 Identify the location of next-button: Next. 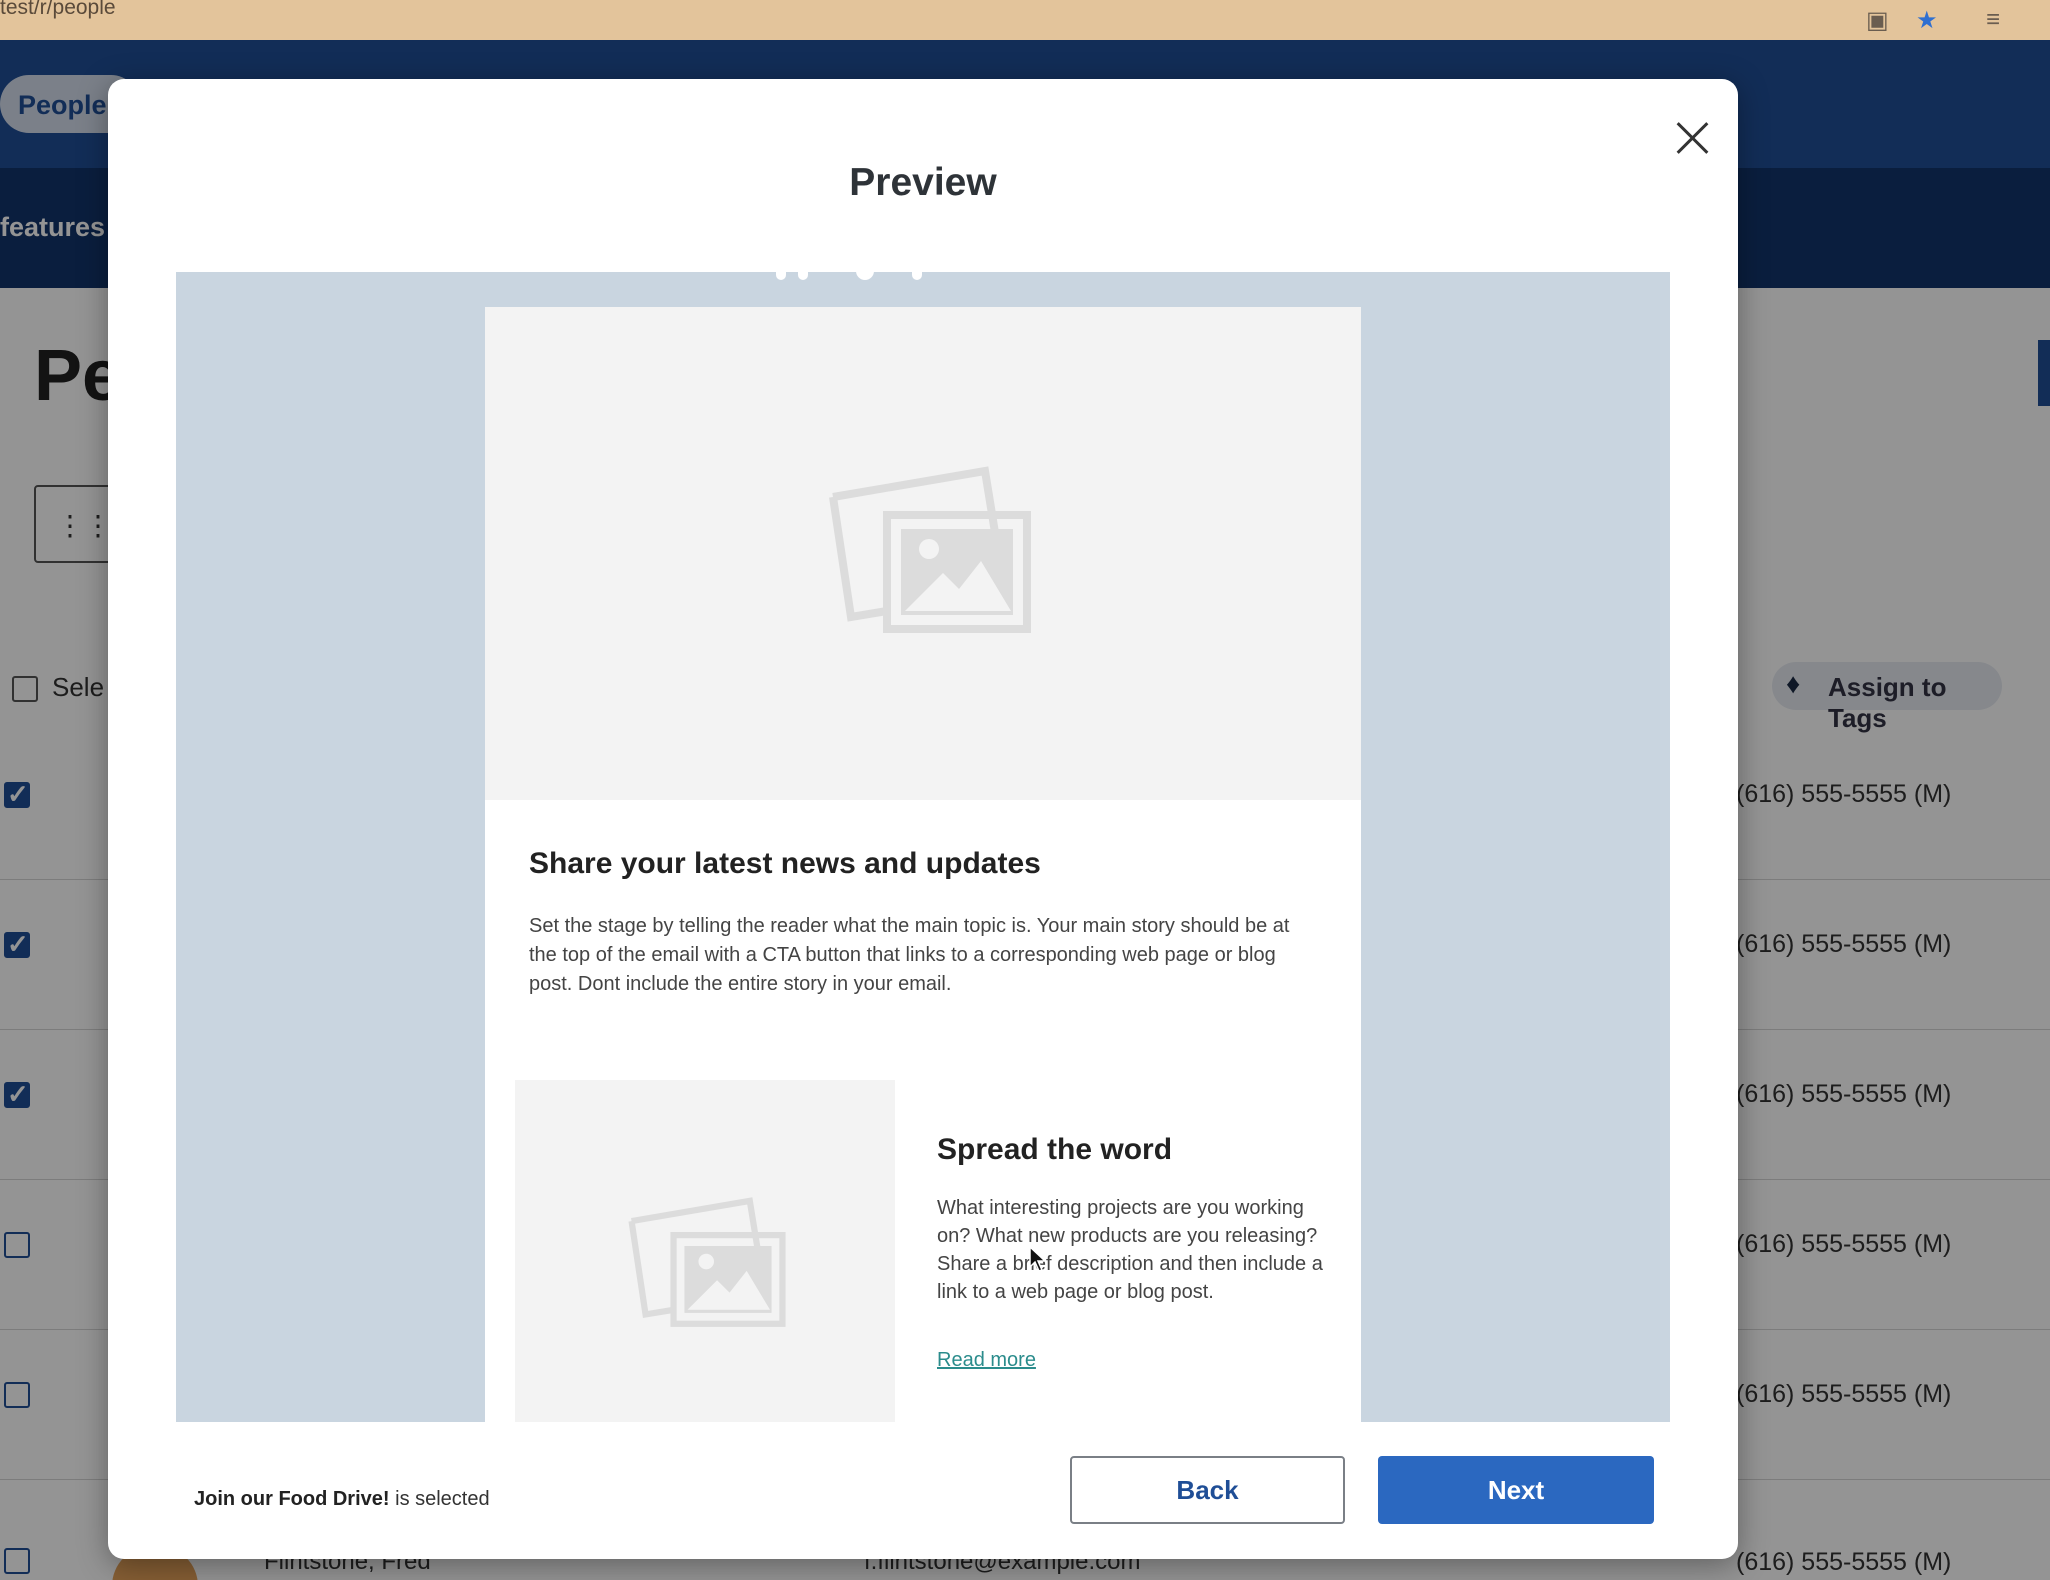
(1516, 1490).